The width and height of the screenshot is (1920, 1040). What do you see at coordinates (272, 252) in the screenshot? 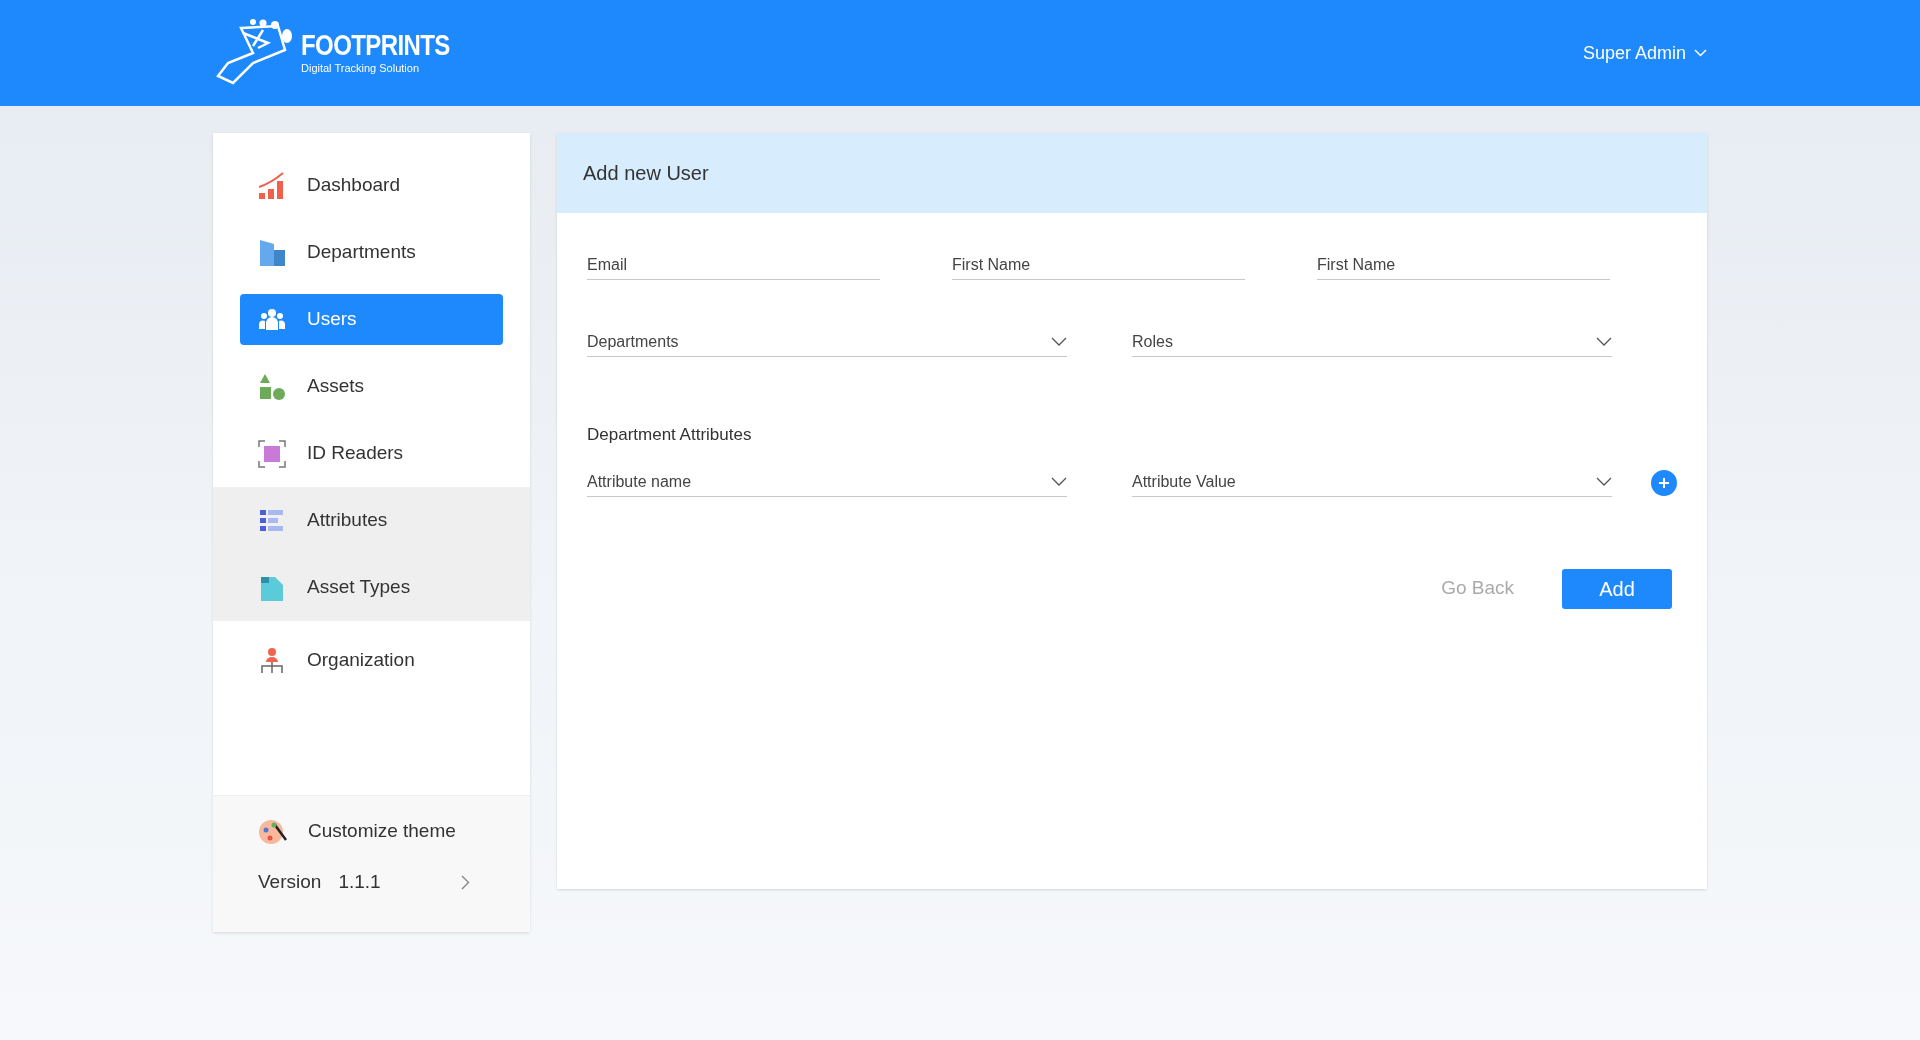
I see `building-icon` at bounding box center [272, 252].